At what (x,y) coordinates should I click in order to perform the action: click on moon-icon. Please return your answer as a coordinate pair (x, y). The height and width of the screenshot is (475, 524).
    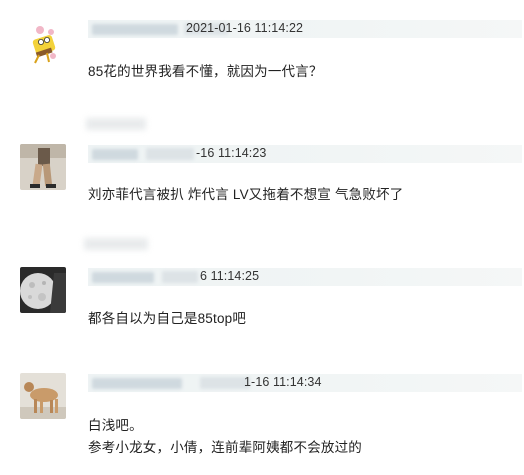
    Looking at the image, I should click on (43, 290).